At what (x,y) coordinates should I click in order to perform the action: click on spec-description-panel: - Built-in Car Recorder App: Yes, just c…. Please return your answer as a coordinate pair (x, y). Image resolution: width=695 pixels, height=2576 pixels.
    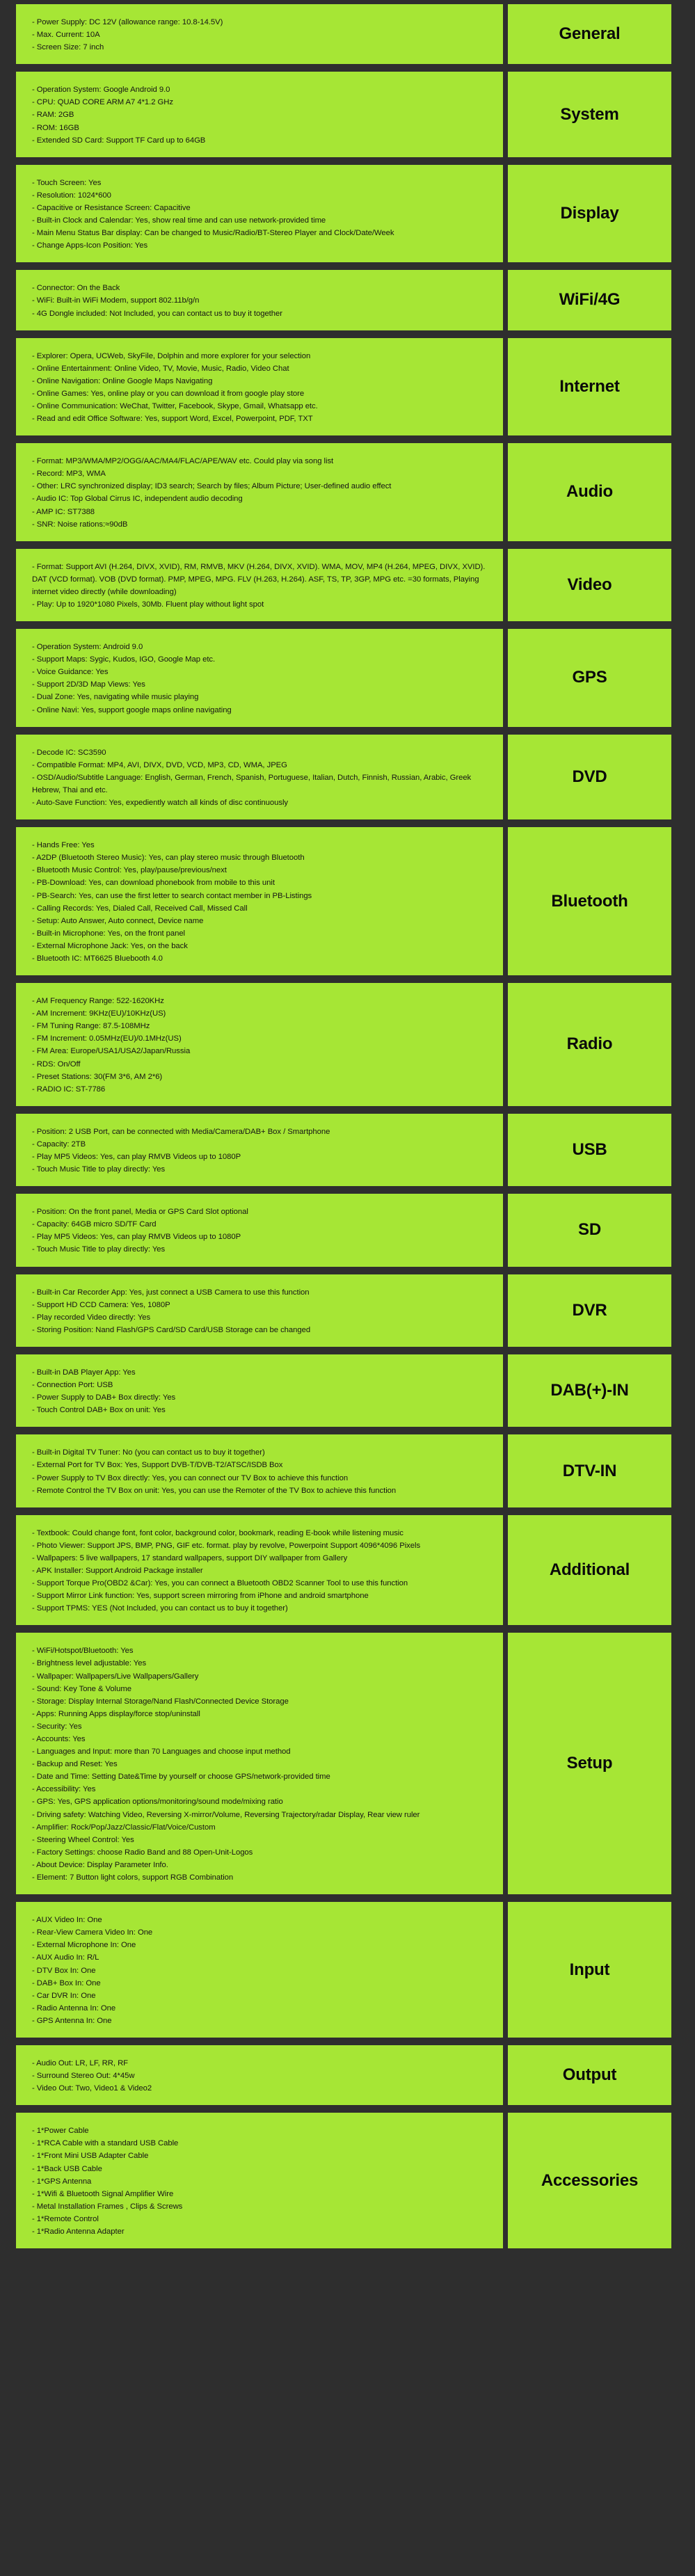
    Looking at the image, I should click on (259, 1310).